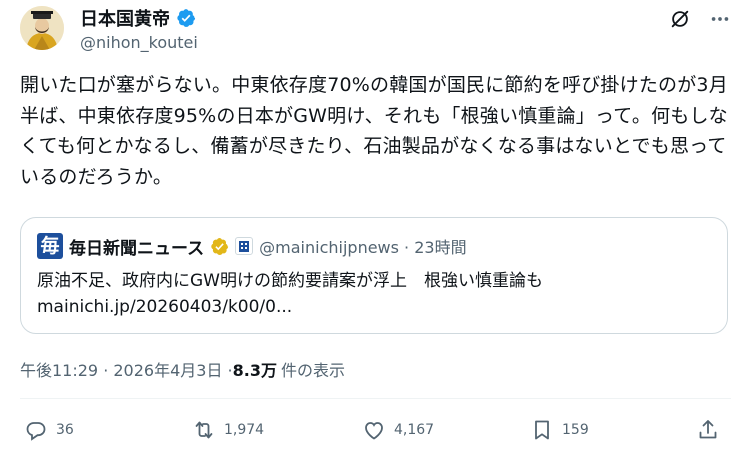  I want to click on quoted-handle-time: @mainichijpnews · 23時間, so click(363, 247).